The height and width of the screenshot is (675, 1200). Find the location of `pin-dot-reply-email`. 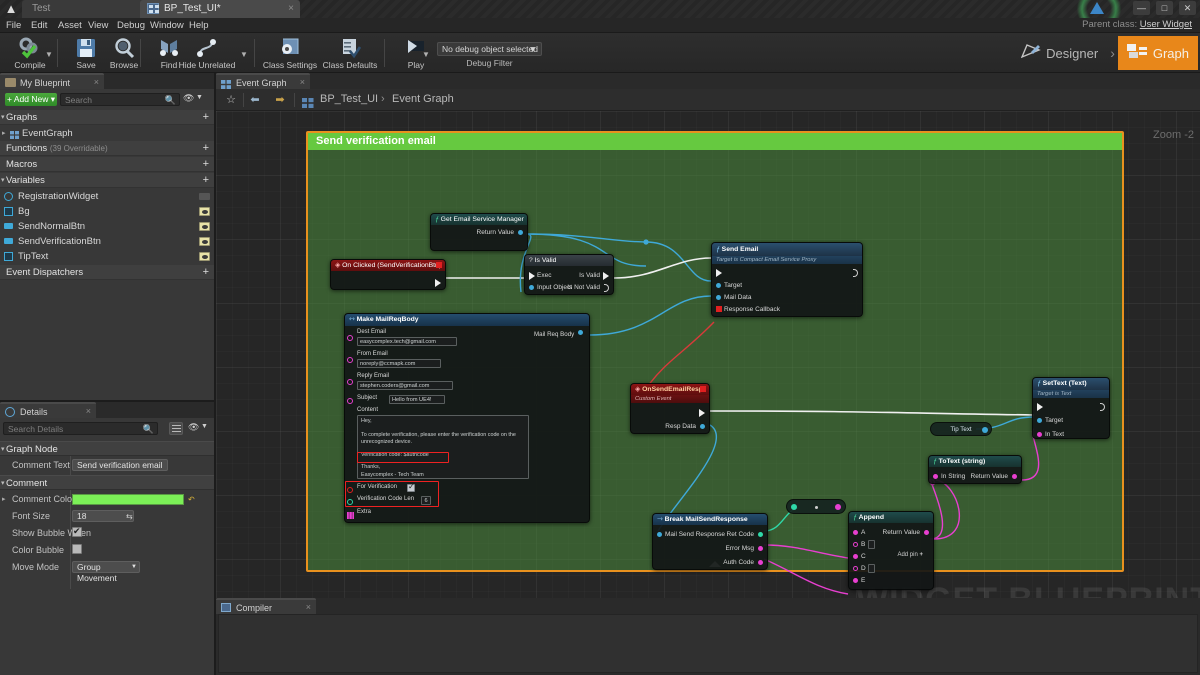

pin-dot-reply-email is located at coordinates (350, 382).